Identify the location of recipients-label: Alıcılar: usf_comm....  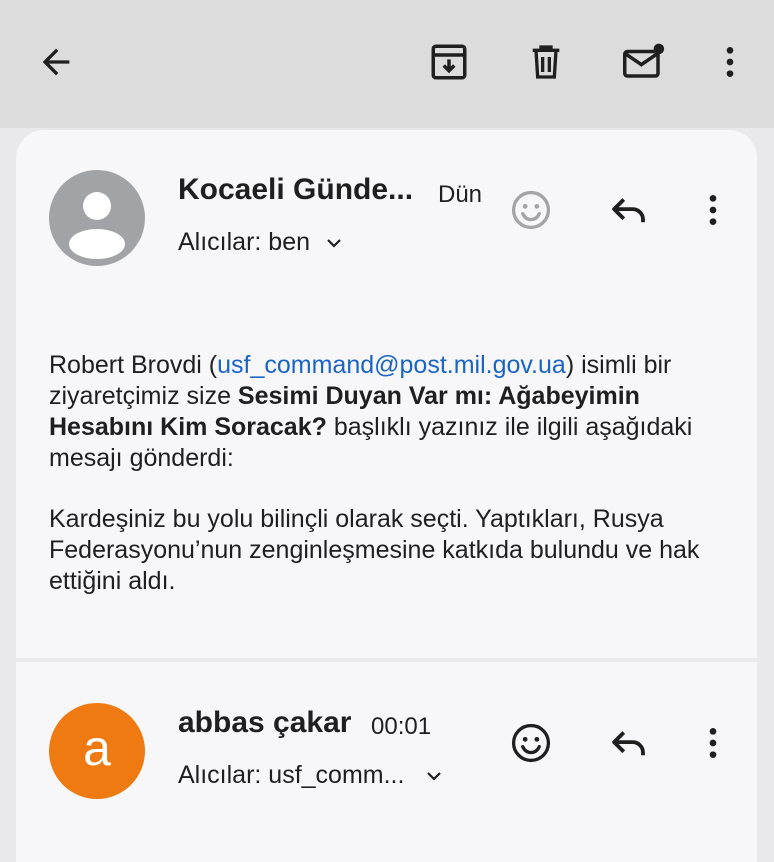
(291, 775).